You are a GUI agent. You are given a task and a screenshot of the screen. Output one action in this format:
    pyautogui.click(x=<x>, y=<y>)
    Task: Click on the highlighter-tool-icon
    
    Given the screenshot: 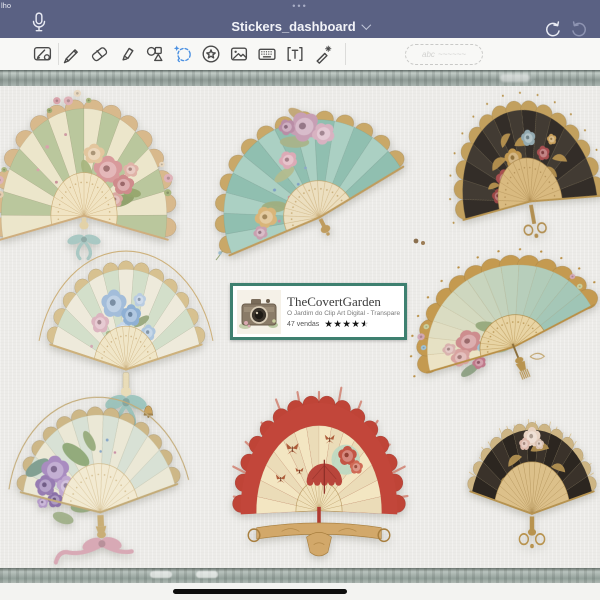 What is the action you would take?
    pyautogui.click(x=127, y=54)
    